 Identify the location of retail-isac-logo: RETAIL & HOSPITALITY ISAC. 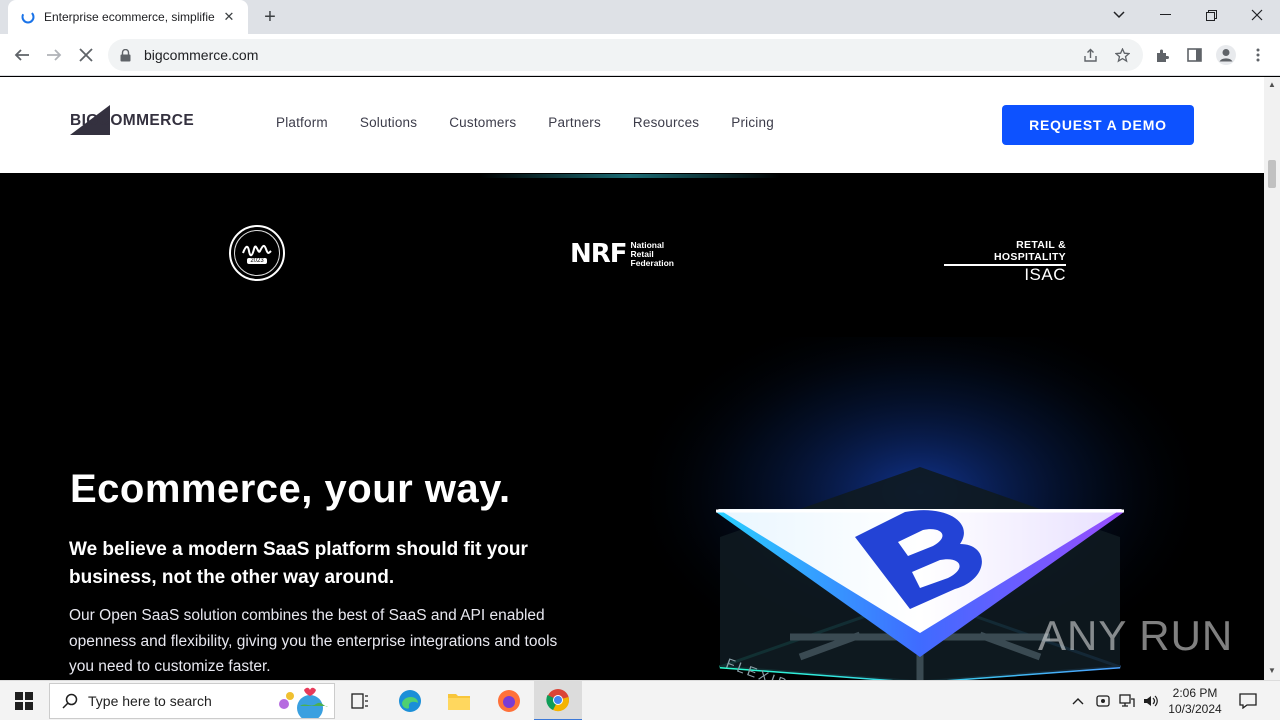
(1005, 261).